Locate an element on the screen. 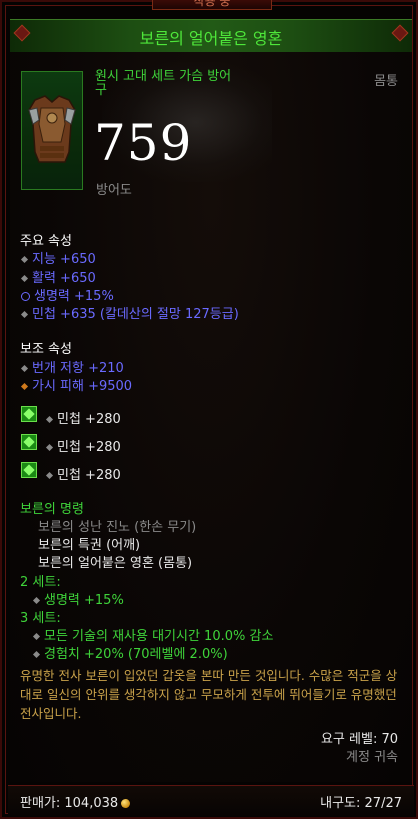 This screenshot has width=418, height=819. primary-stat: 민첩 +635 (칼데산의 절망 127등급) is located at coordinates (129, 312).